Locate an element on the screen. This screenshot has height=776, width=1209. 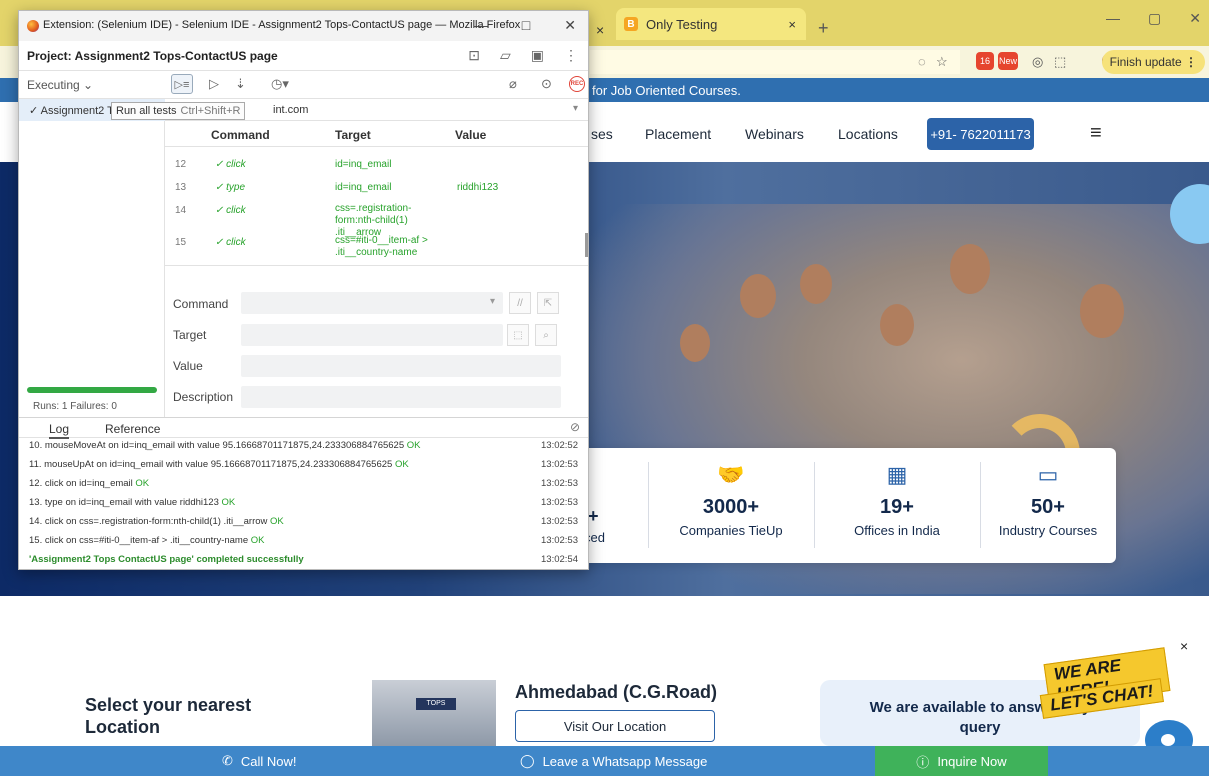
select-target-icon: ⬚ is located at coordinates (518, 335).